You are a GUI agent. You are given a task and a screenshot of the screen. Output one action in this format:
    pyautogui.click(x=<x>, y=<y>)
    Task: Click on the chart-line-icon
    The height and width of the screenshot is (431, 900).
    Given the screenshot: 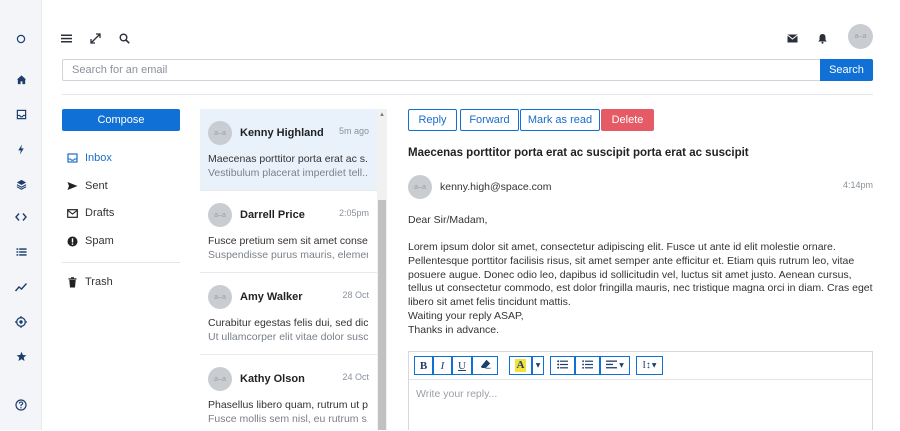 What is the action you would take?
    pyautogui.click(x=21, y=287)
    